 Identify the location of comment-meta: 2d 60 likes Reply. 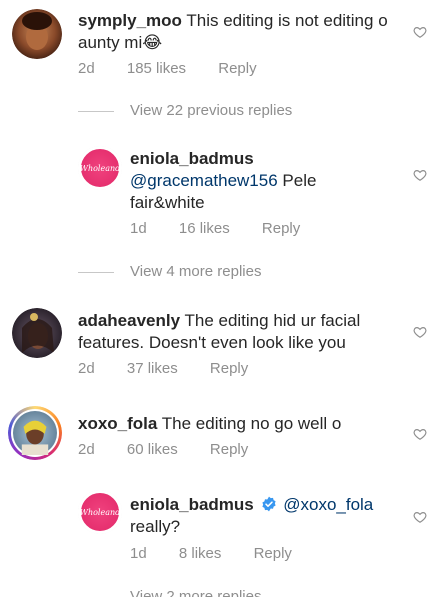
(177, 449).